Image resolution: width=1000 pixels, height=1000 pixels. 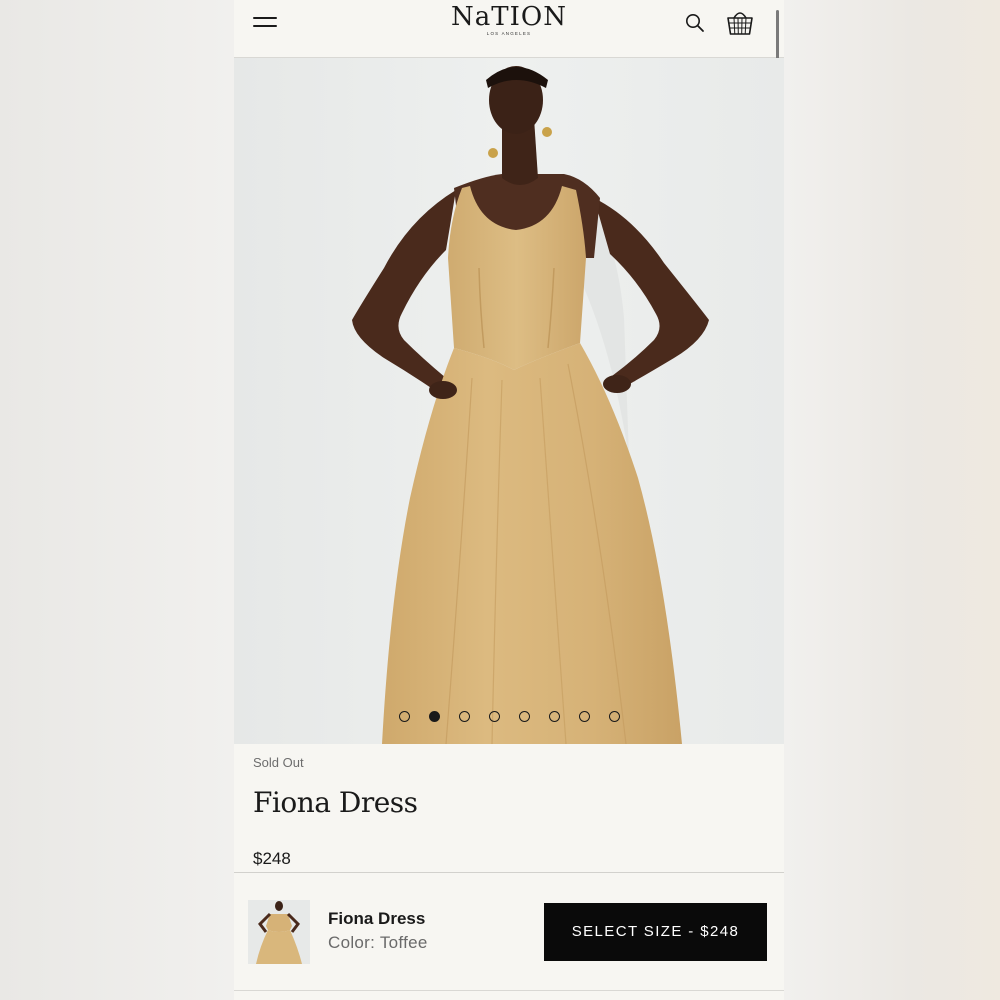 What do you see at coordinates (655, 932) in the screenshot?
I see `select-size-button: SELECT SIZE - $248` at bounding box center [655, 932].